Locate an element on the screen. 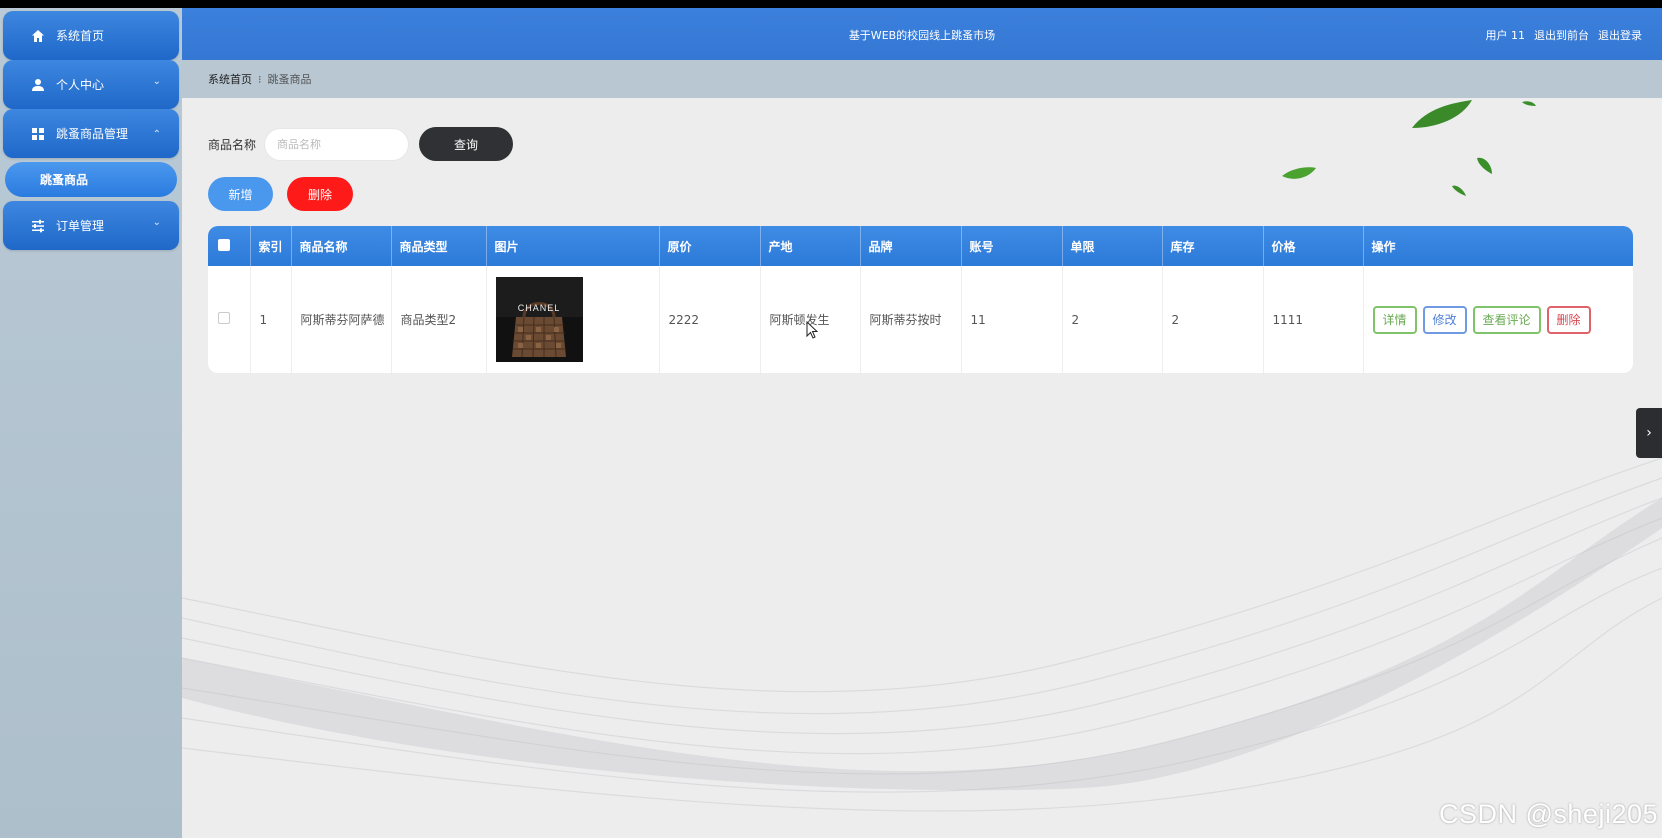 This screenshot has width=1662, height=838. batch-delete-button: 删除 is located at coordinates (320, 194).